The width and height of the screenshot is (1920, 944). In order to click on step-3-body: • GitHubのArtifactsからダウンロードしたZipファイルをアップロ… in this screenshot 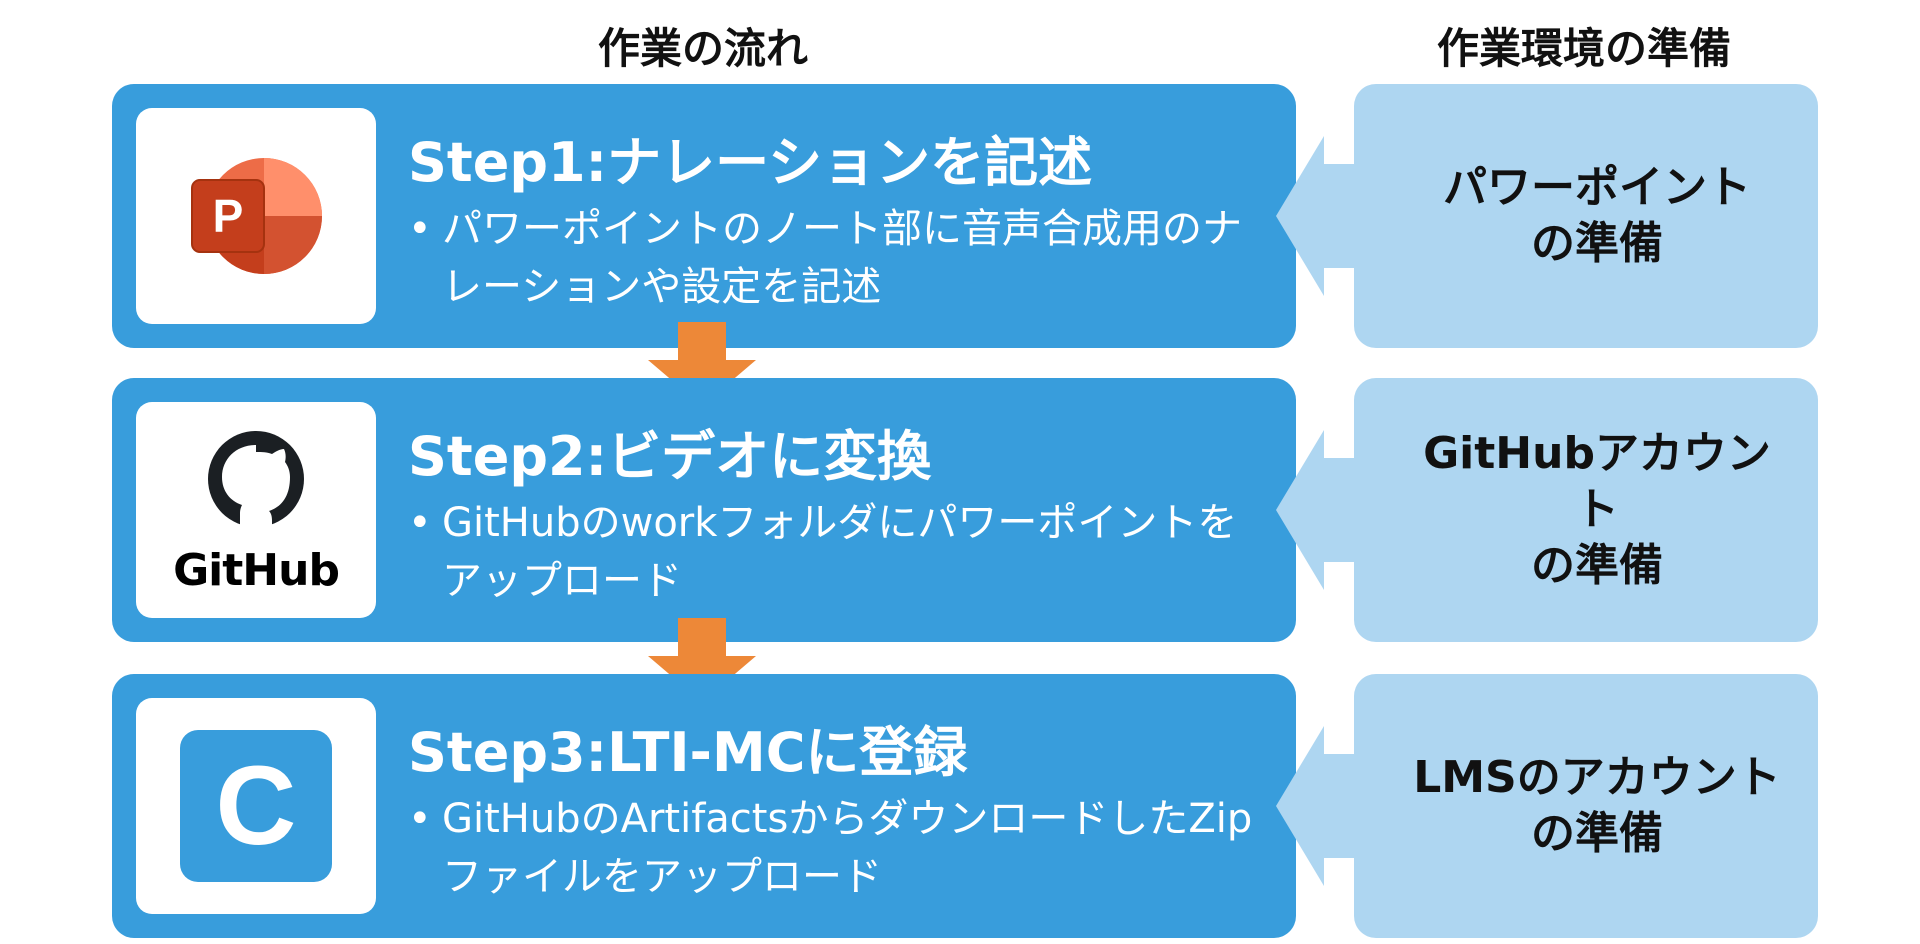, I will do `click(838, 848)`.